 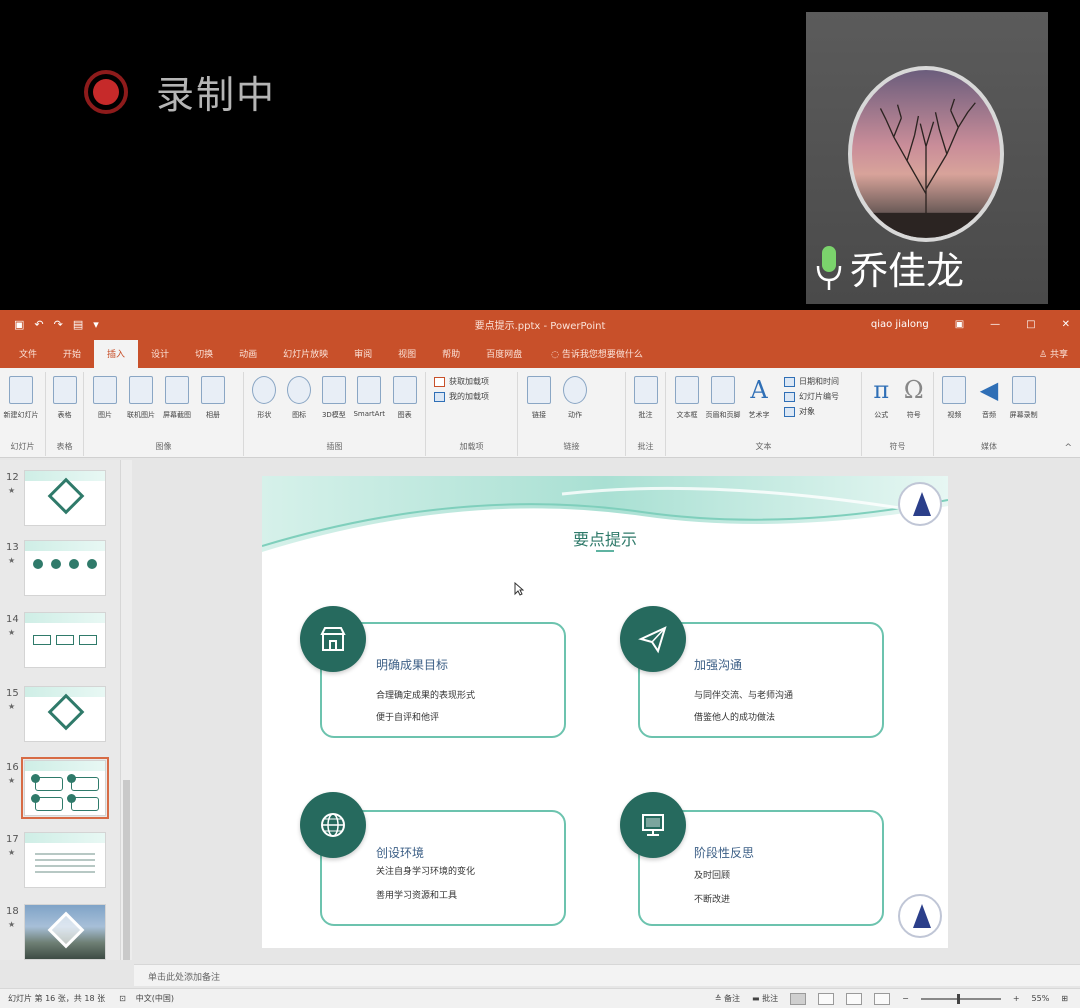 What do you see at coordinates (926, 154) in the screenshot?
I see `avatar` at bounding box center [926, 154].